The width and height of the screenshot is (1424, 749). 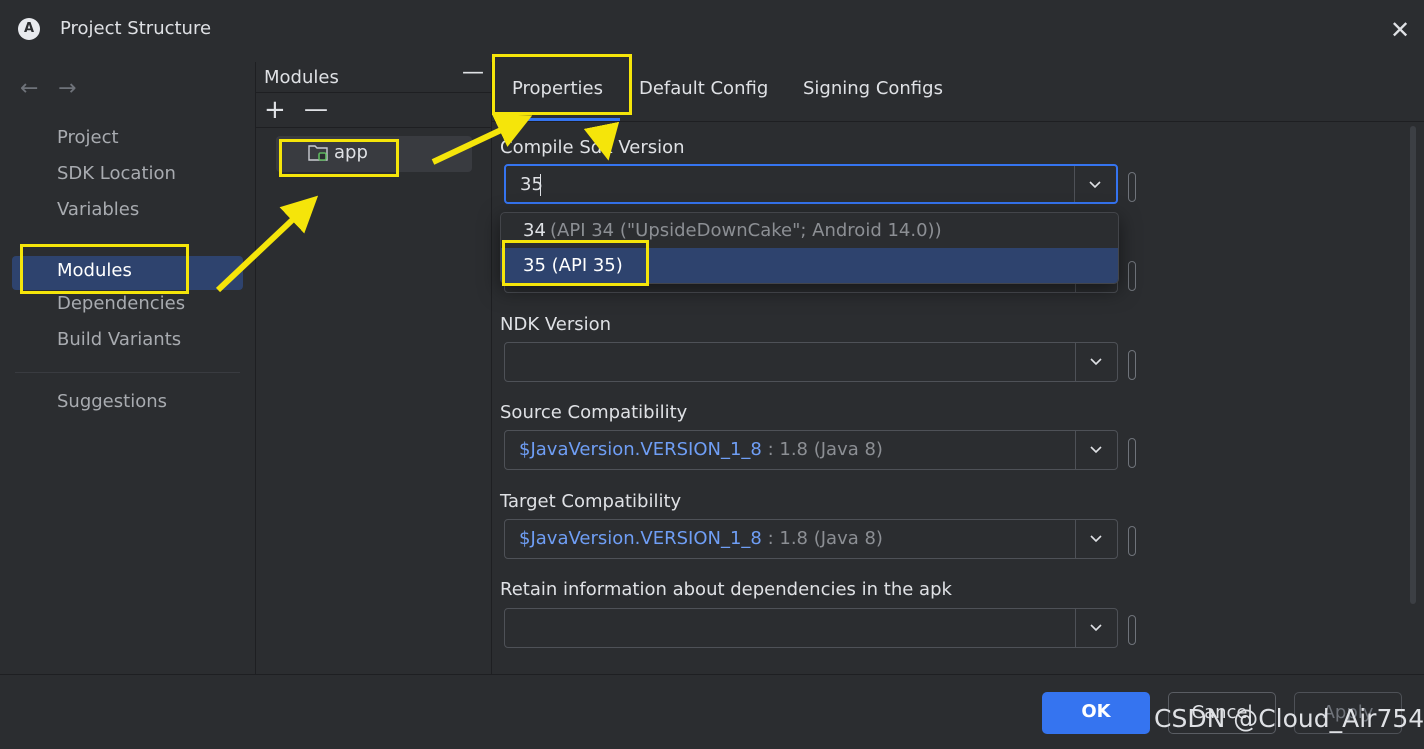 I want to click on compile-sdk-combobox: 35, so click(x=811, y=184).